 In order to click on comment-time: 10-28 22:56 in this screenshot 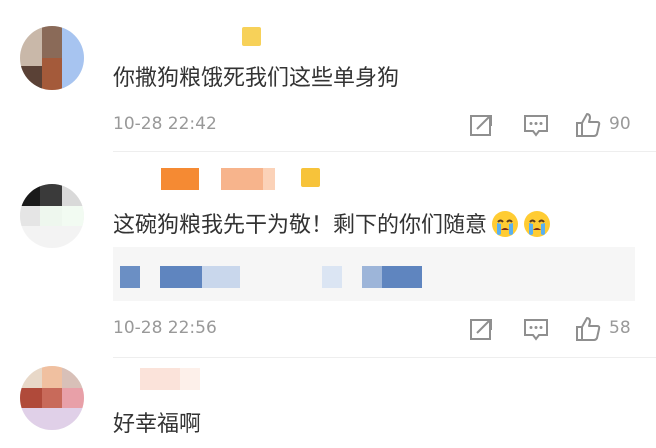, I will do `click(165, 328)`.